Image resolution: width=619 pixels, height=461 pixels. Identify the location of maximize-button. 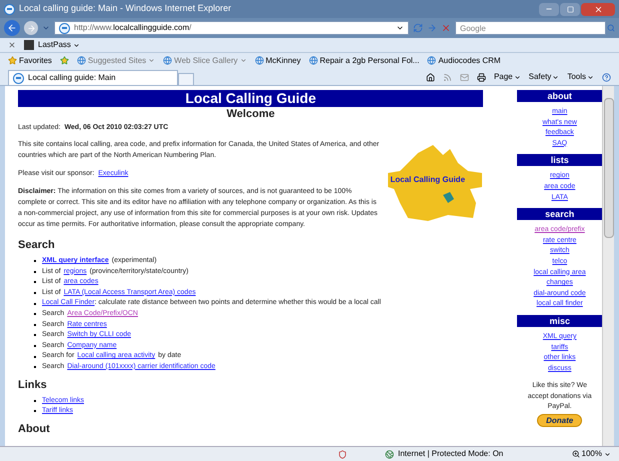
(570, 9).